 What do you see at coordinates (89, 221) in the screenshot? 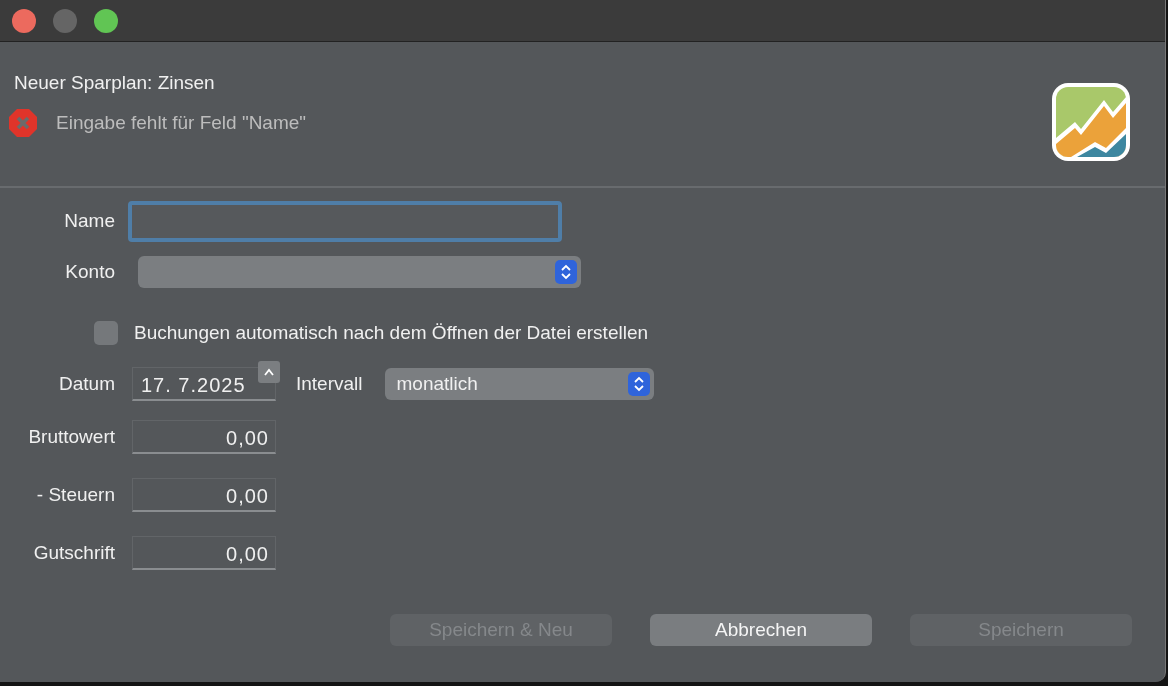
I see `field-label: Name` at bounding box center [89, 221].